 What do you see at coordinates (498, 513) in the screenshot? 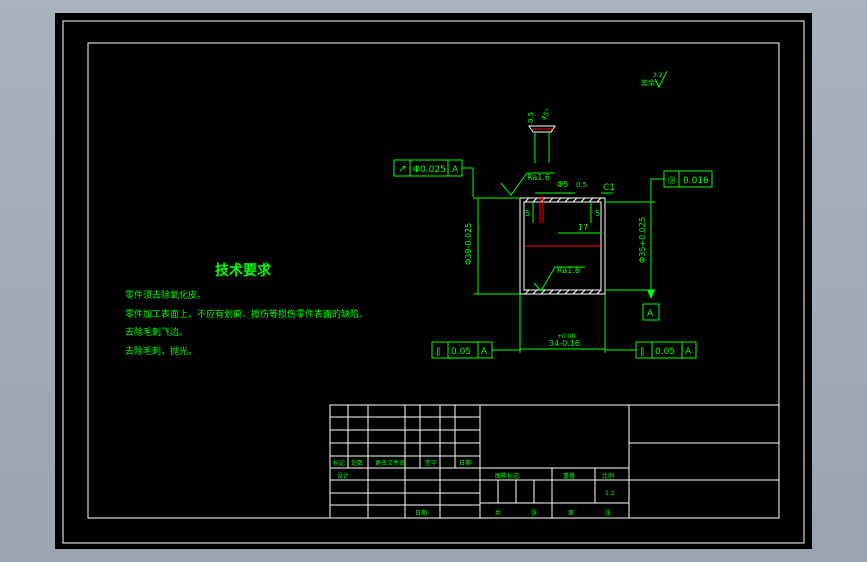
I see `svg-text: 共` at bounding box center [498, 513].